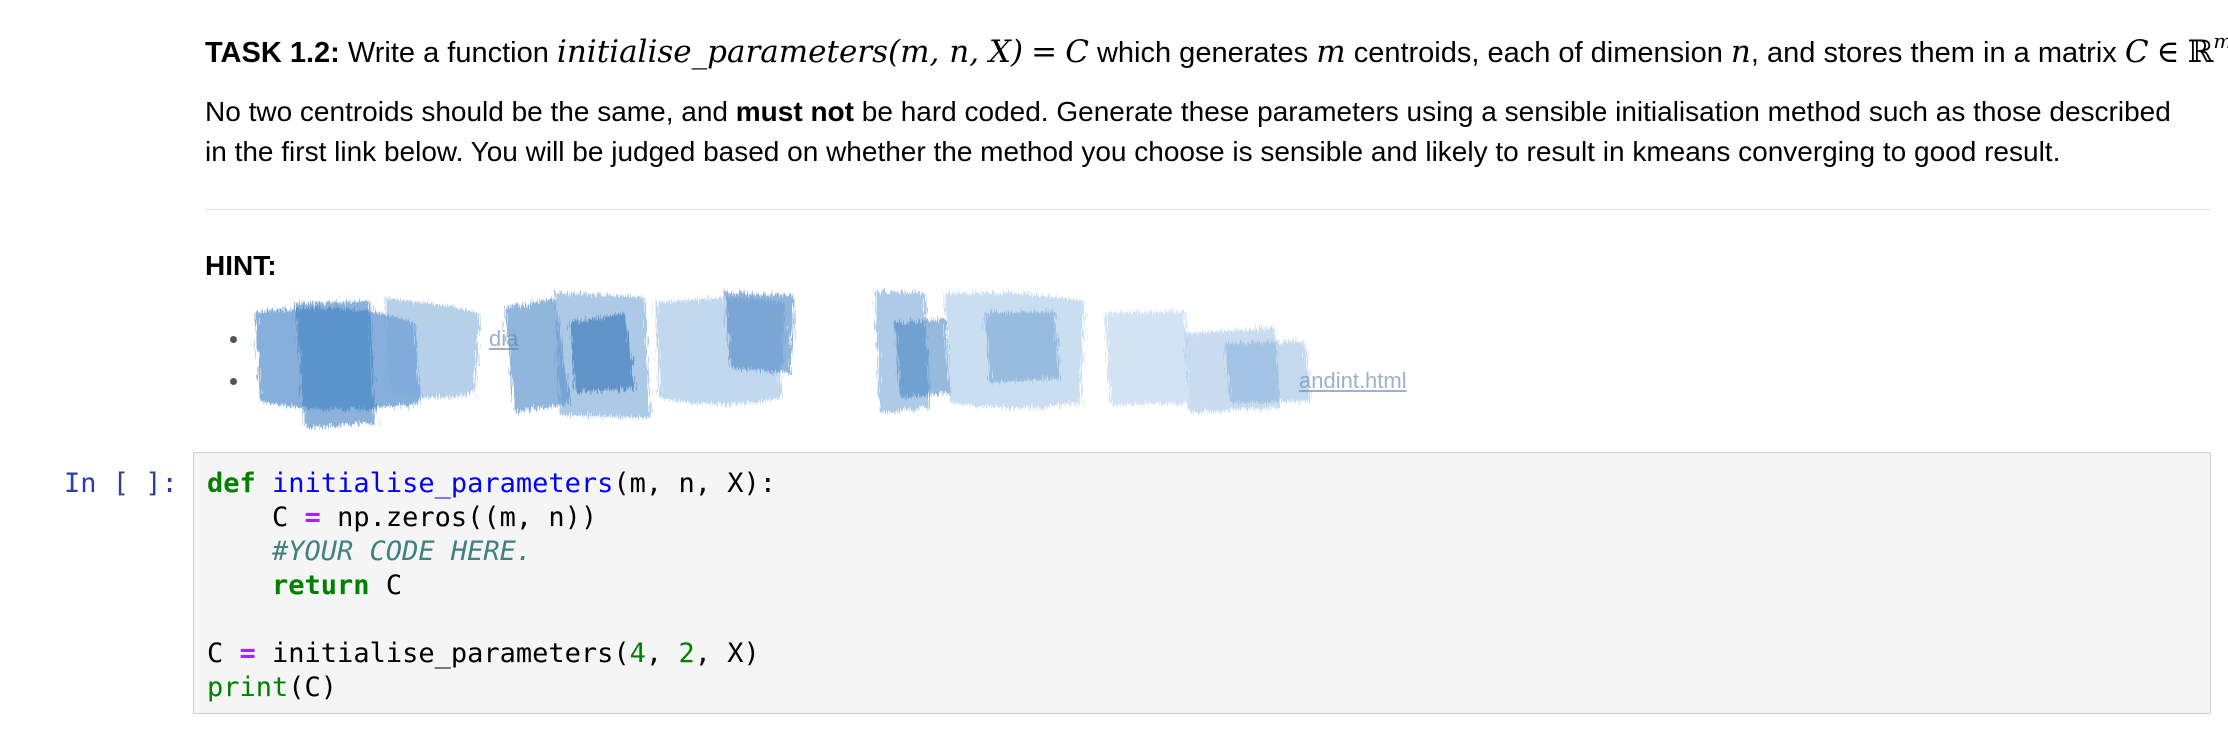 The height and width of the screenshot is (748, 2228). Describe the element at coordinates (2220, 41) in the screenshot. I see `dimension-superscript: m×n` at that location.